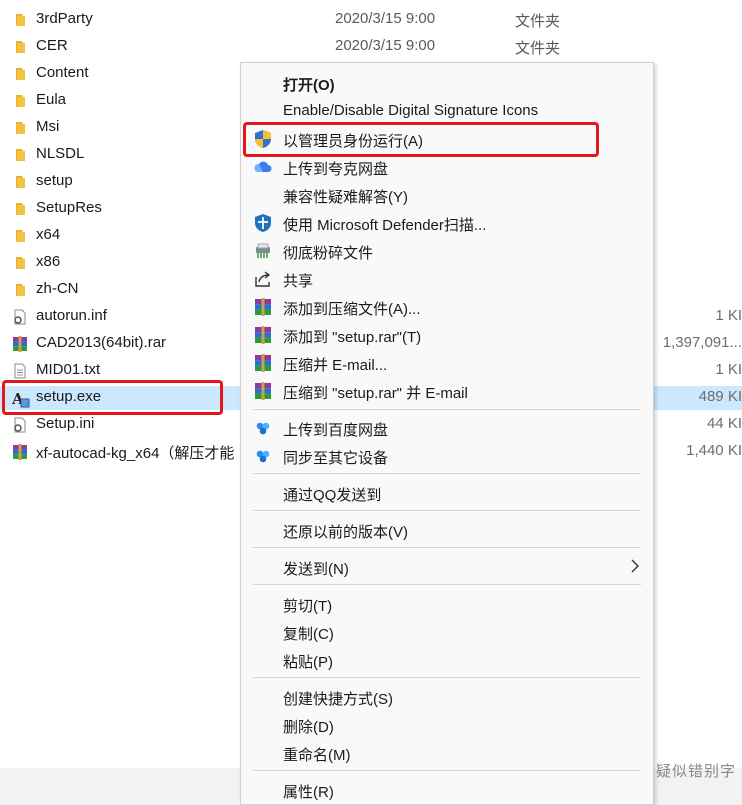 The height and width of the screenshot is (805, 742). What do you see at coordinates (447, 566) in the screenshot?
I see `menu-item-send-to: 发送到(N)` at bounding box center [447, 566].